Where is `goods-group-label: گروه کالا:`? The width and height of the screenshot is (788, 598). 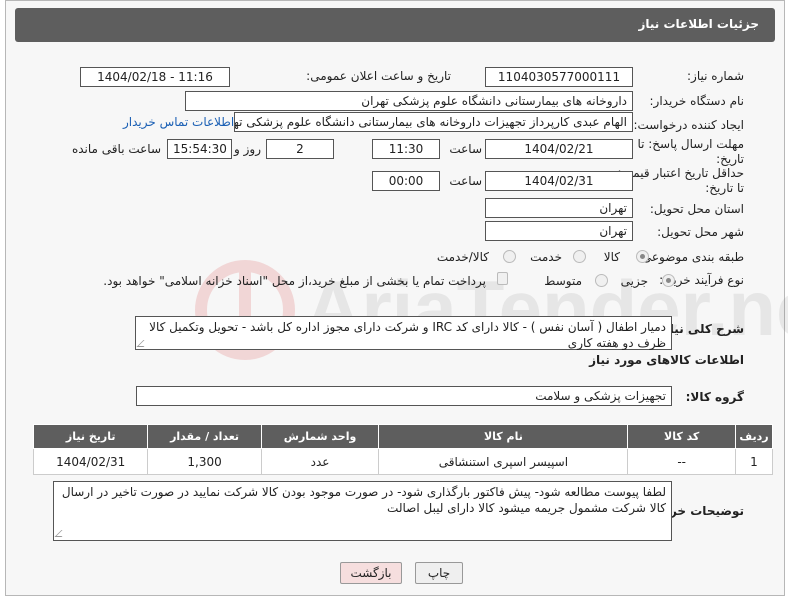 goods-group-label: گروه کالا: is located at coordinates (714, 397).